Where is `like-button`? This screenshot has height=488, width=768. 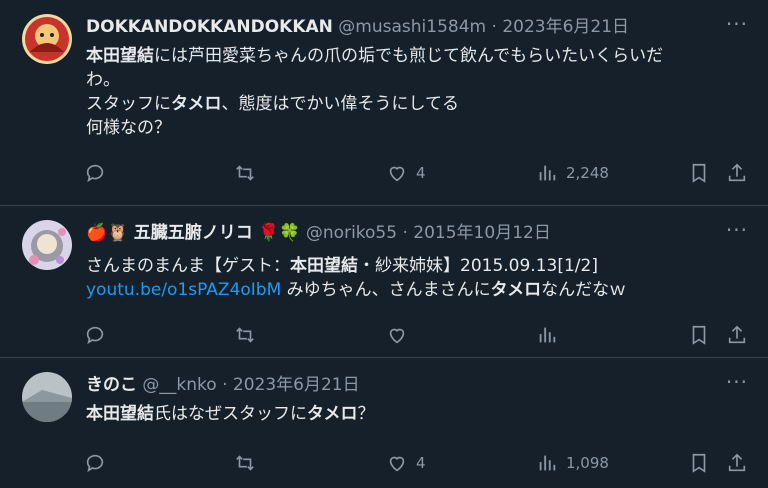
like-button is located at coordinates (397, 335).